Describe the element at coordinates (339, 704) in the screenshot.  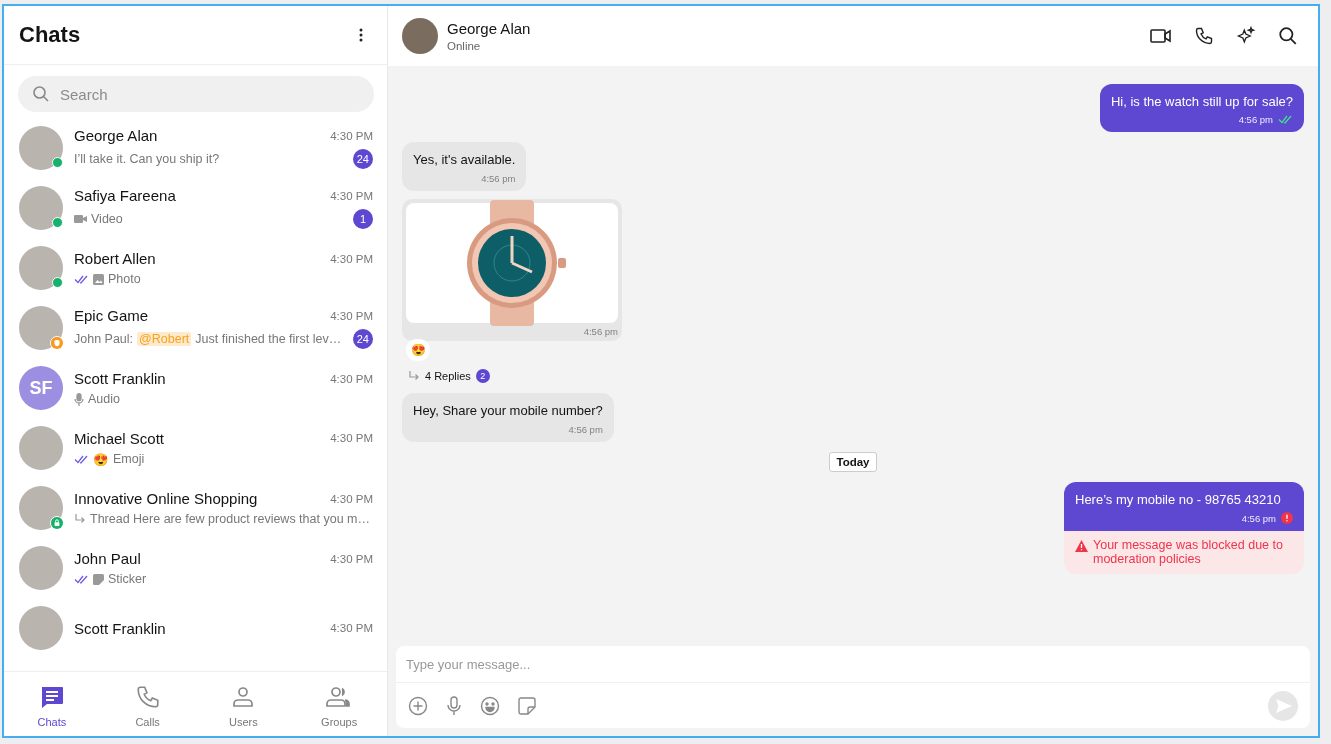
I see `nav-tab: Groups` at that location.